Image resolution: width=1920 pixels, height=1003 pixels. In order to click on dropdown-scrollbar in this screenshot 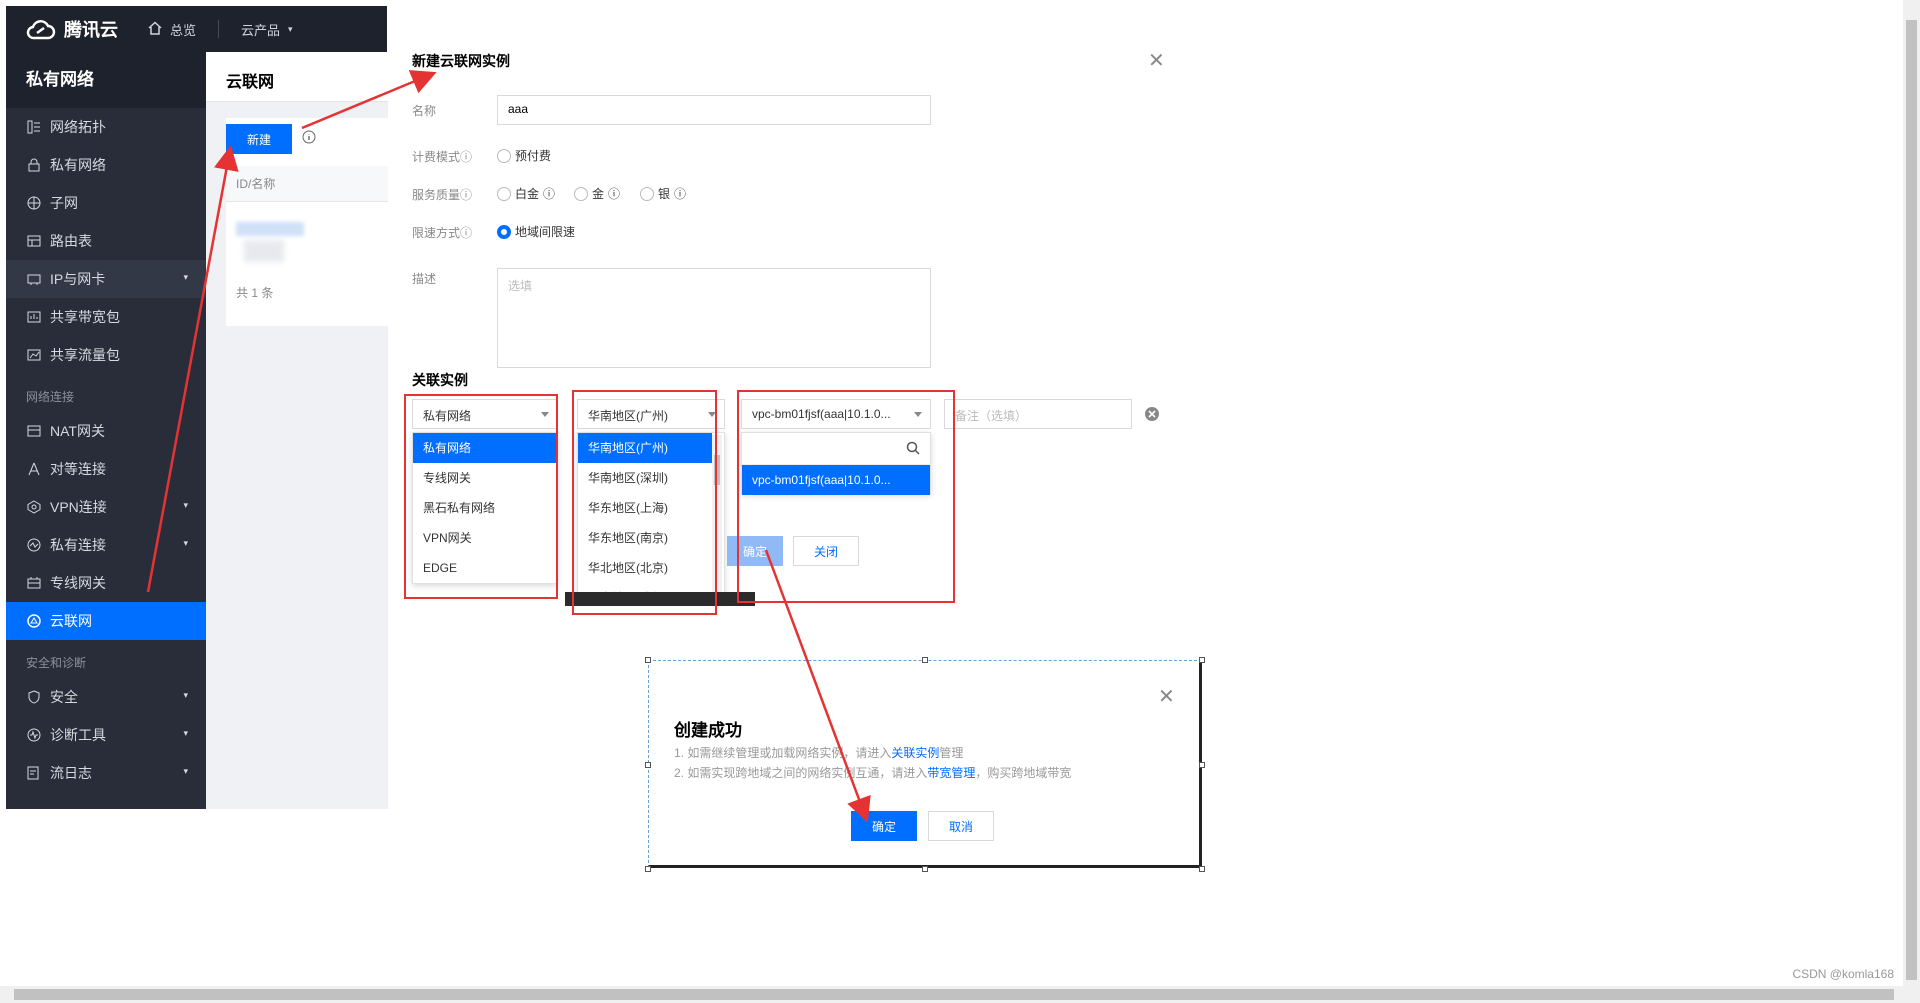, I will do `click(717, 515)`.